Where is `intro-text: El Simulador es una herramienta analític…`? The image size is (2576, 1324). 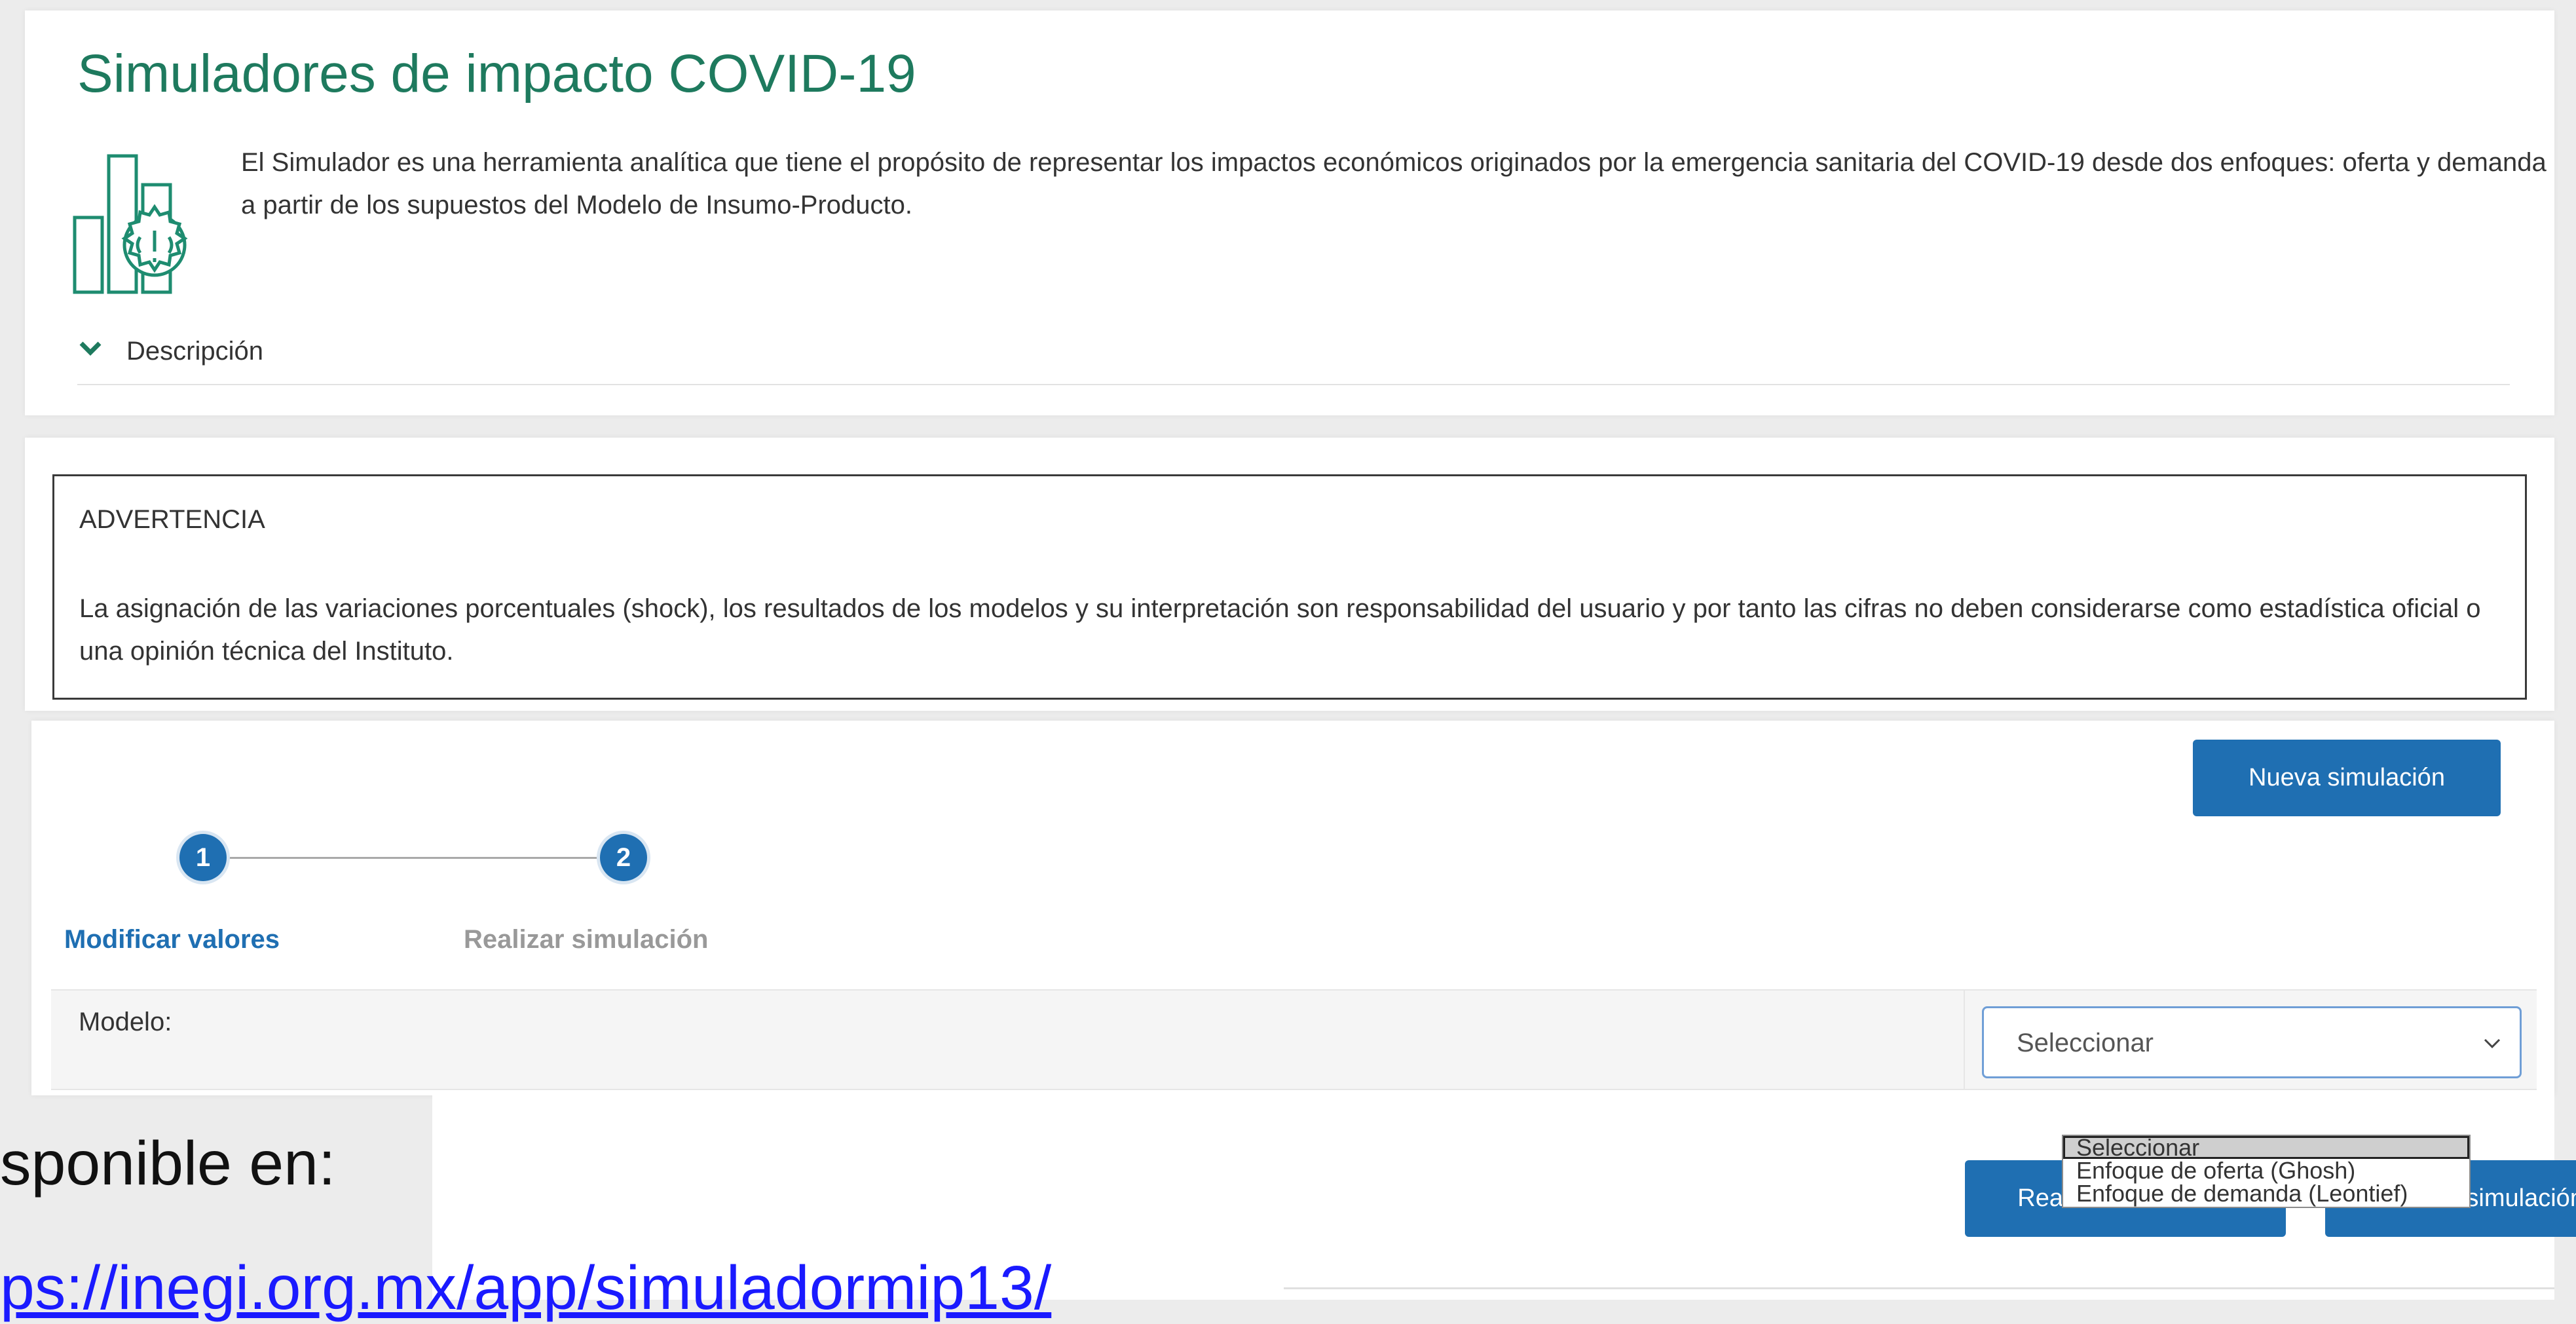
intro-text: El Simulador es una herramienta analític… is located at coordinates (1394, 183).